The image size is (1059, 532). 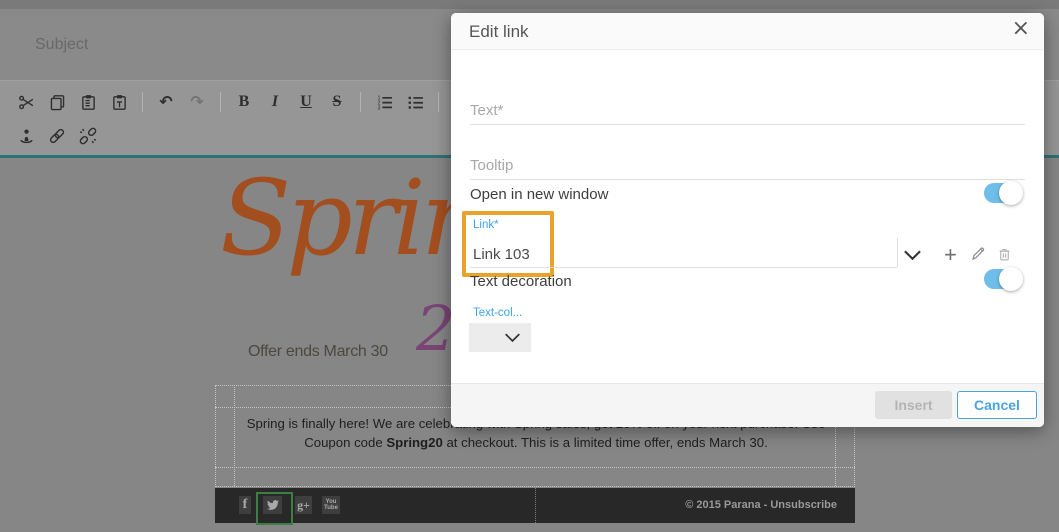 What do you see at coordinates (275, 102) in the screenshot?
I see `italic-icon: I` at bounding box center [275, 102].